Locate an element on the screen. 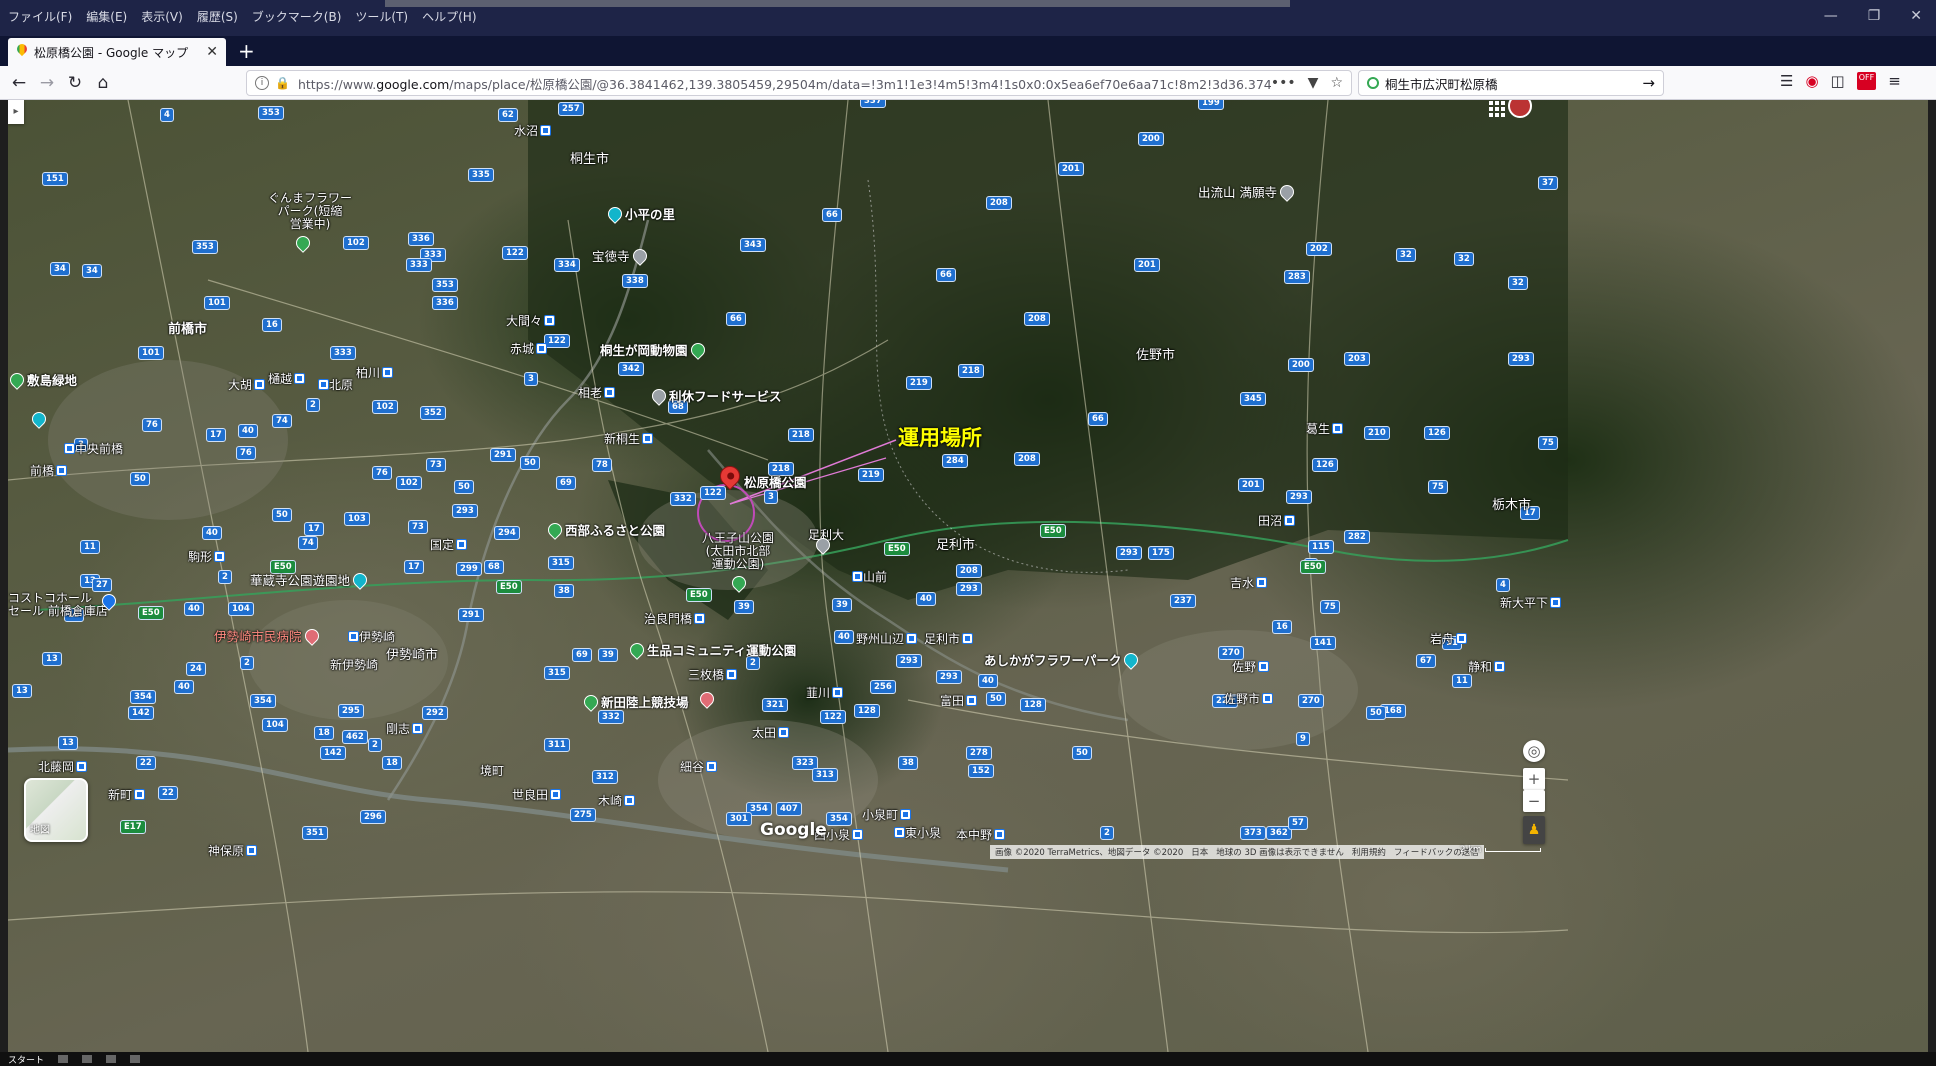  new-tab-button: + is located at coordinates (246, 51).